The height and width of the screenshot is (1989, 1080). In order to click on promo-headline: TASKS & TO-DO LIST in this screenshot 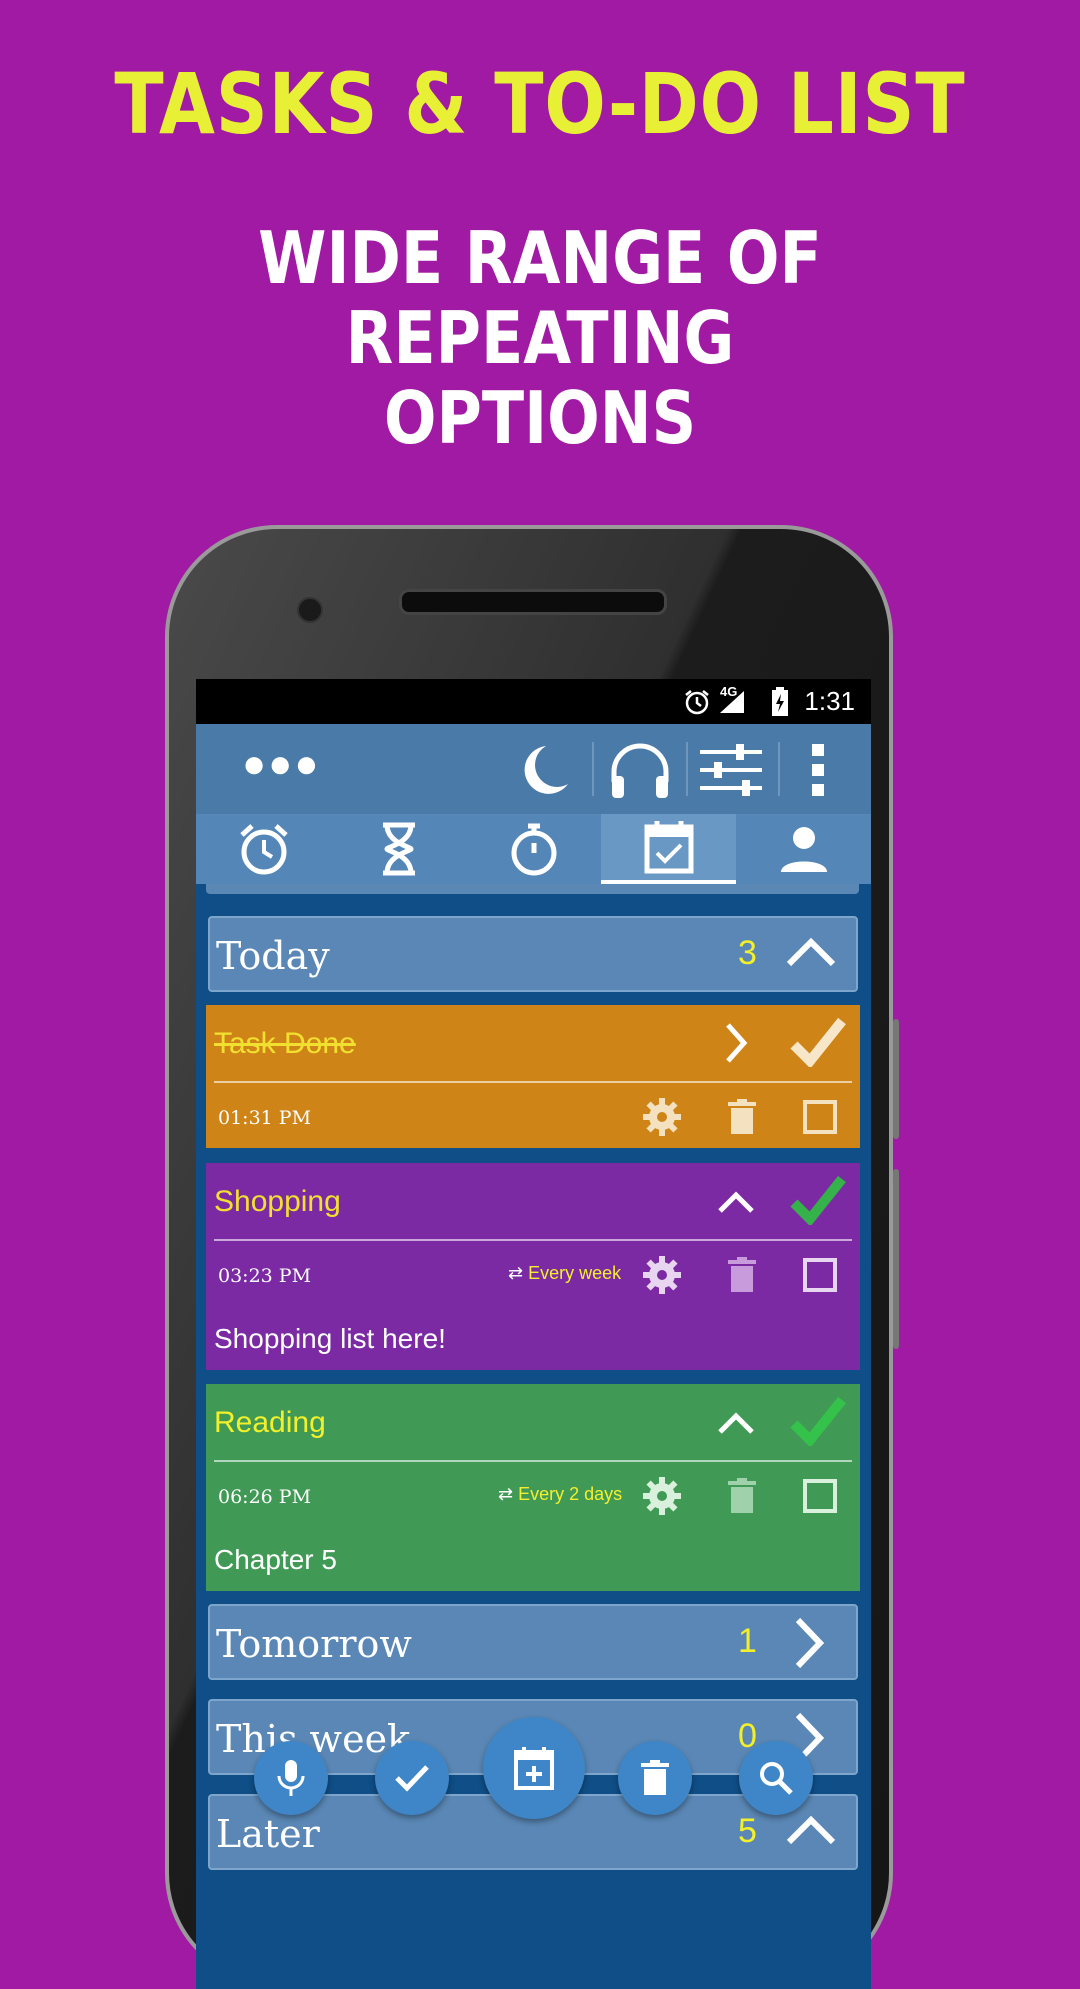, I will do `click(540, 104)`.